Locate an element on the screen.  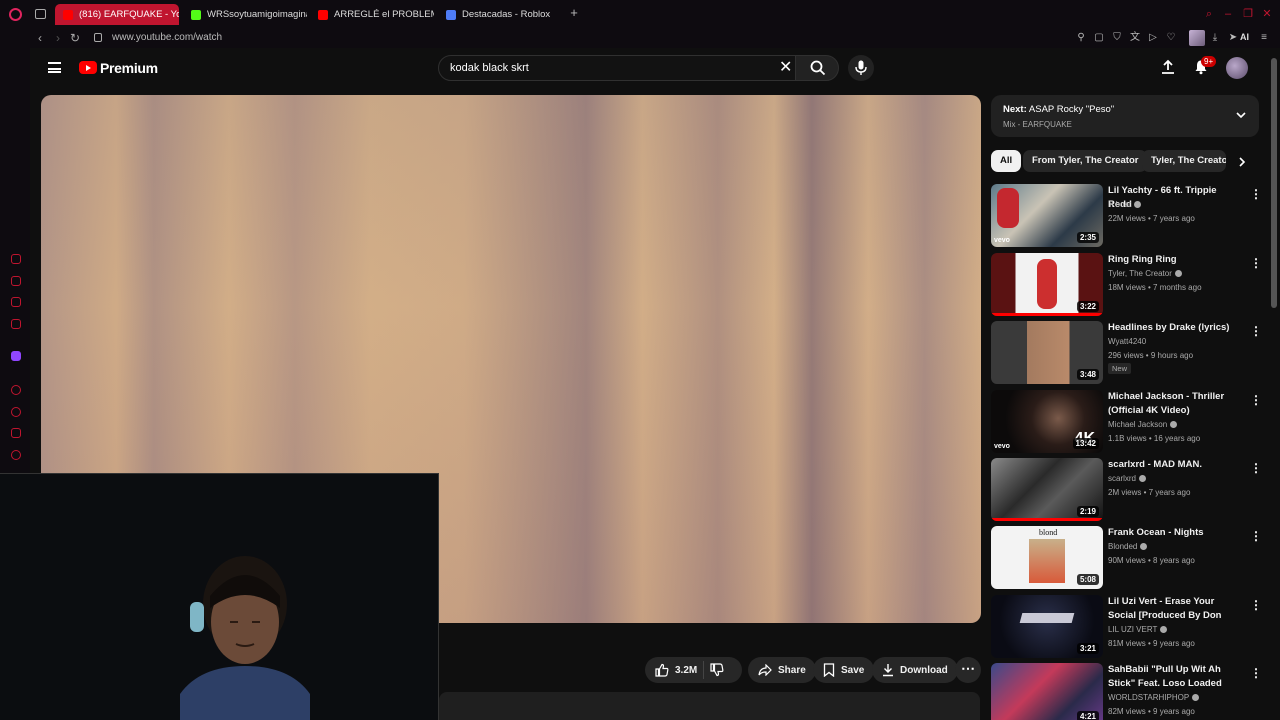
channel-name: lil boat is located at coordinates (1125, 204).